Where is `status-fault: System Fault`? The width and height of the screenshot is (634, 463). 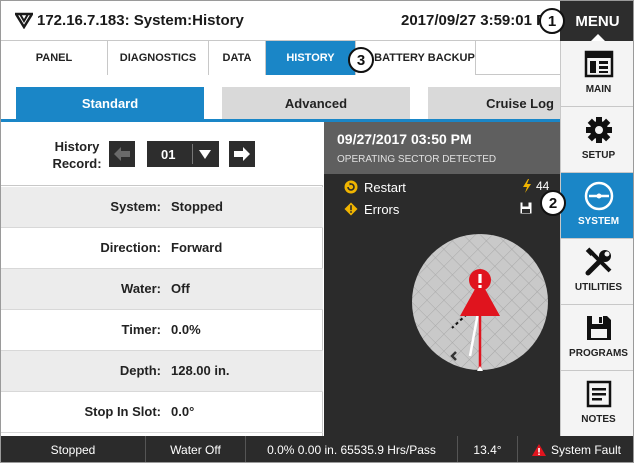 status-fault: System Fault is located at coordinates (575, 449).